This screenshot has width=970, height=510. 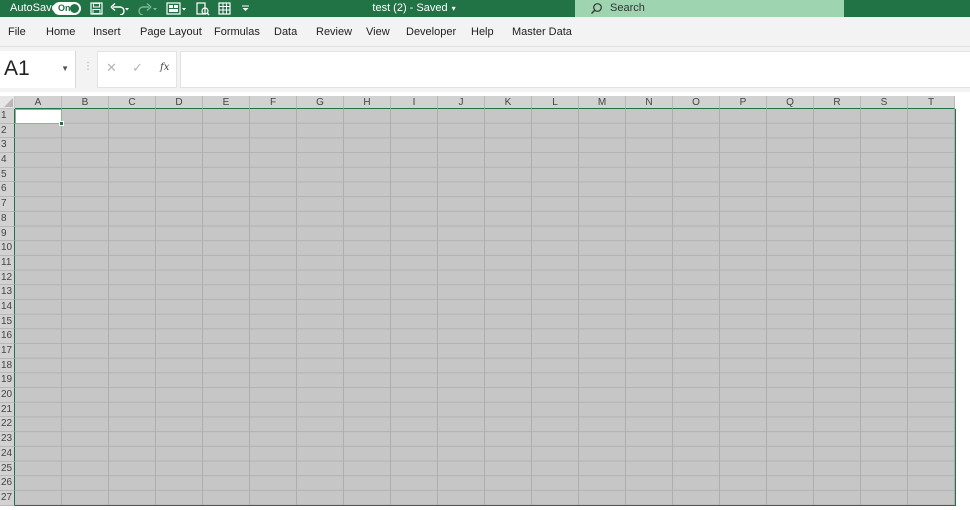 I want to click on tab-view: View, so click(x=378, y=32).